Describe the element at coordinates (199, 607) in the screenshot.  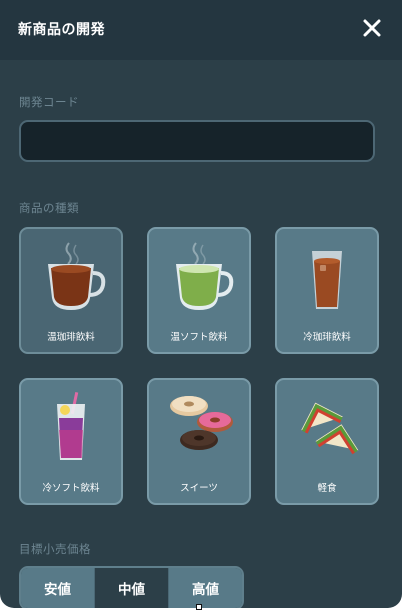
I see `mouse-cursor-icon` at that location.